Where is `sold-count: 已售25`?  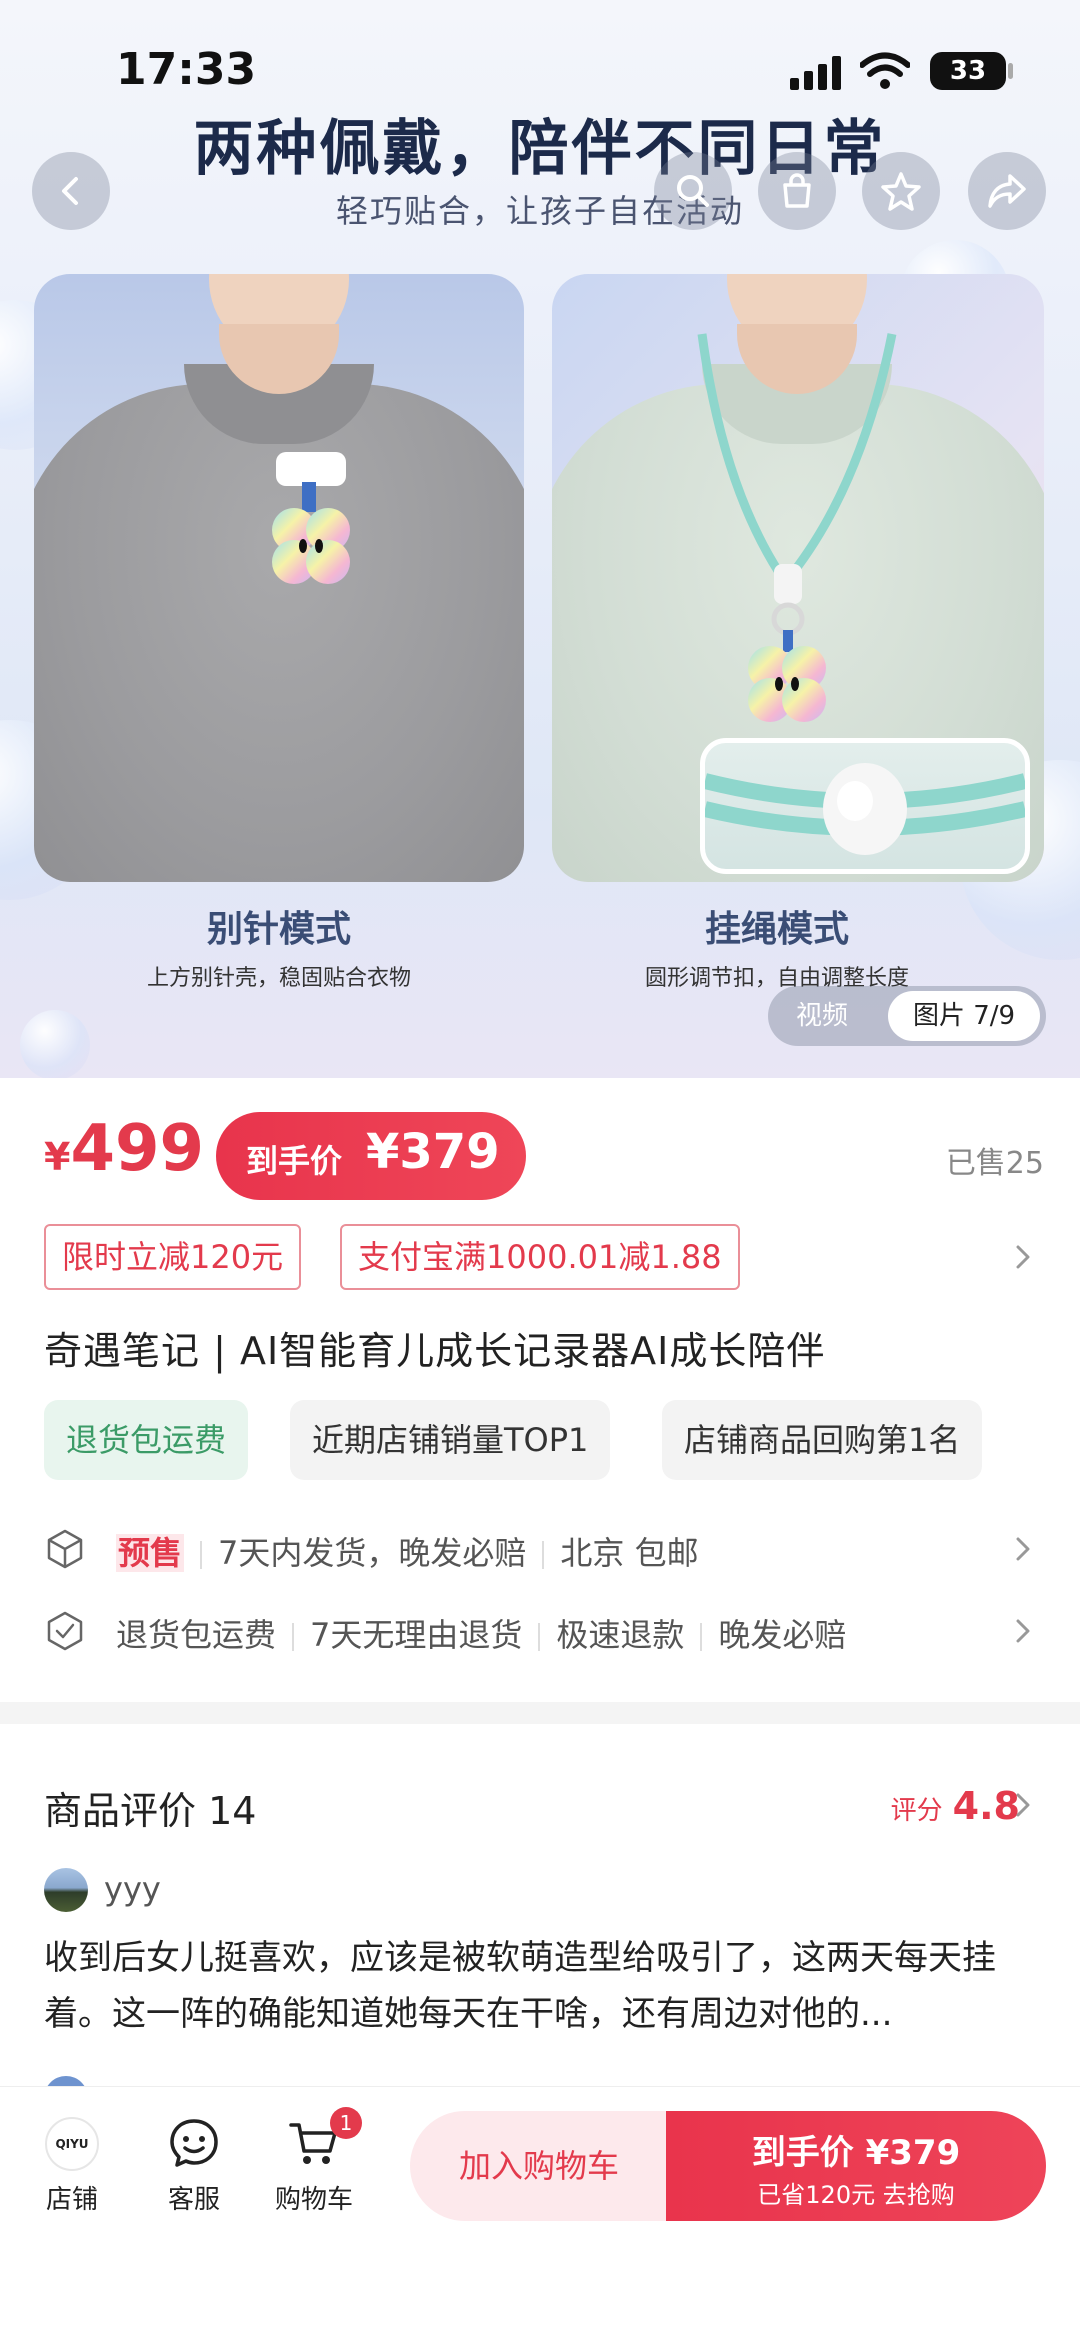 sold-count: 已售25 is located at coordinates (994, 1163).